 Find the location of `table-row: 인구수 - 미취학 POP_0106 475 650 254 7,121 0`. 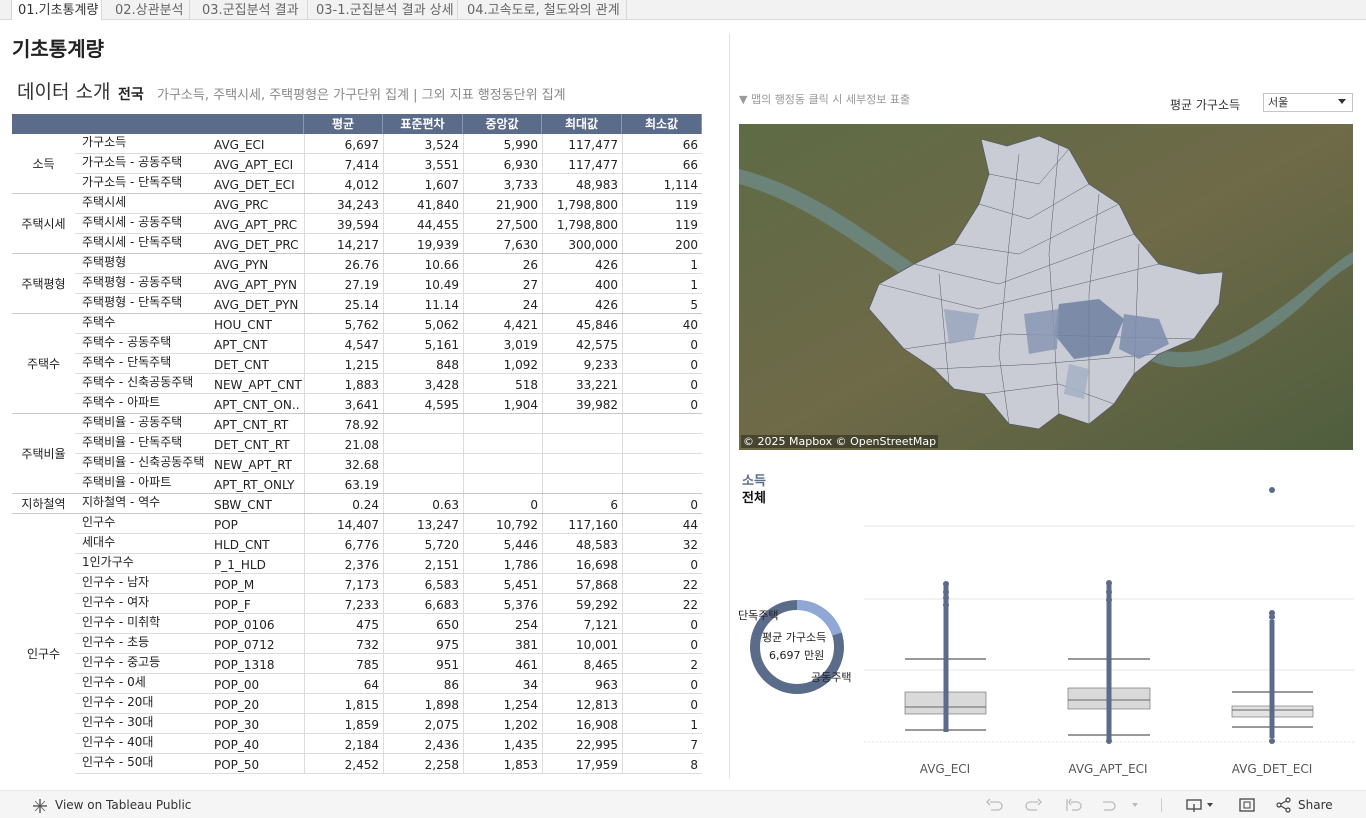

table-row: 인구수 - 미취학 POP_0106 475 650 254 7,121 0 is located at coordinates (357, 624).